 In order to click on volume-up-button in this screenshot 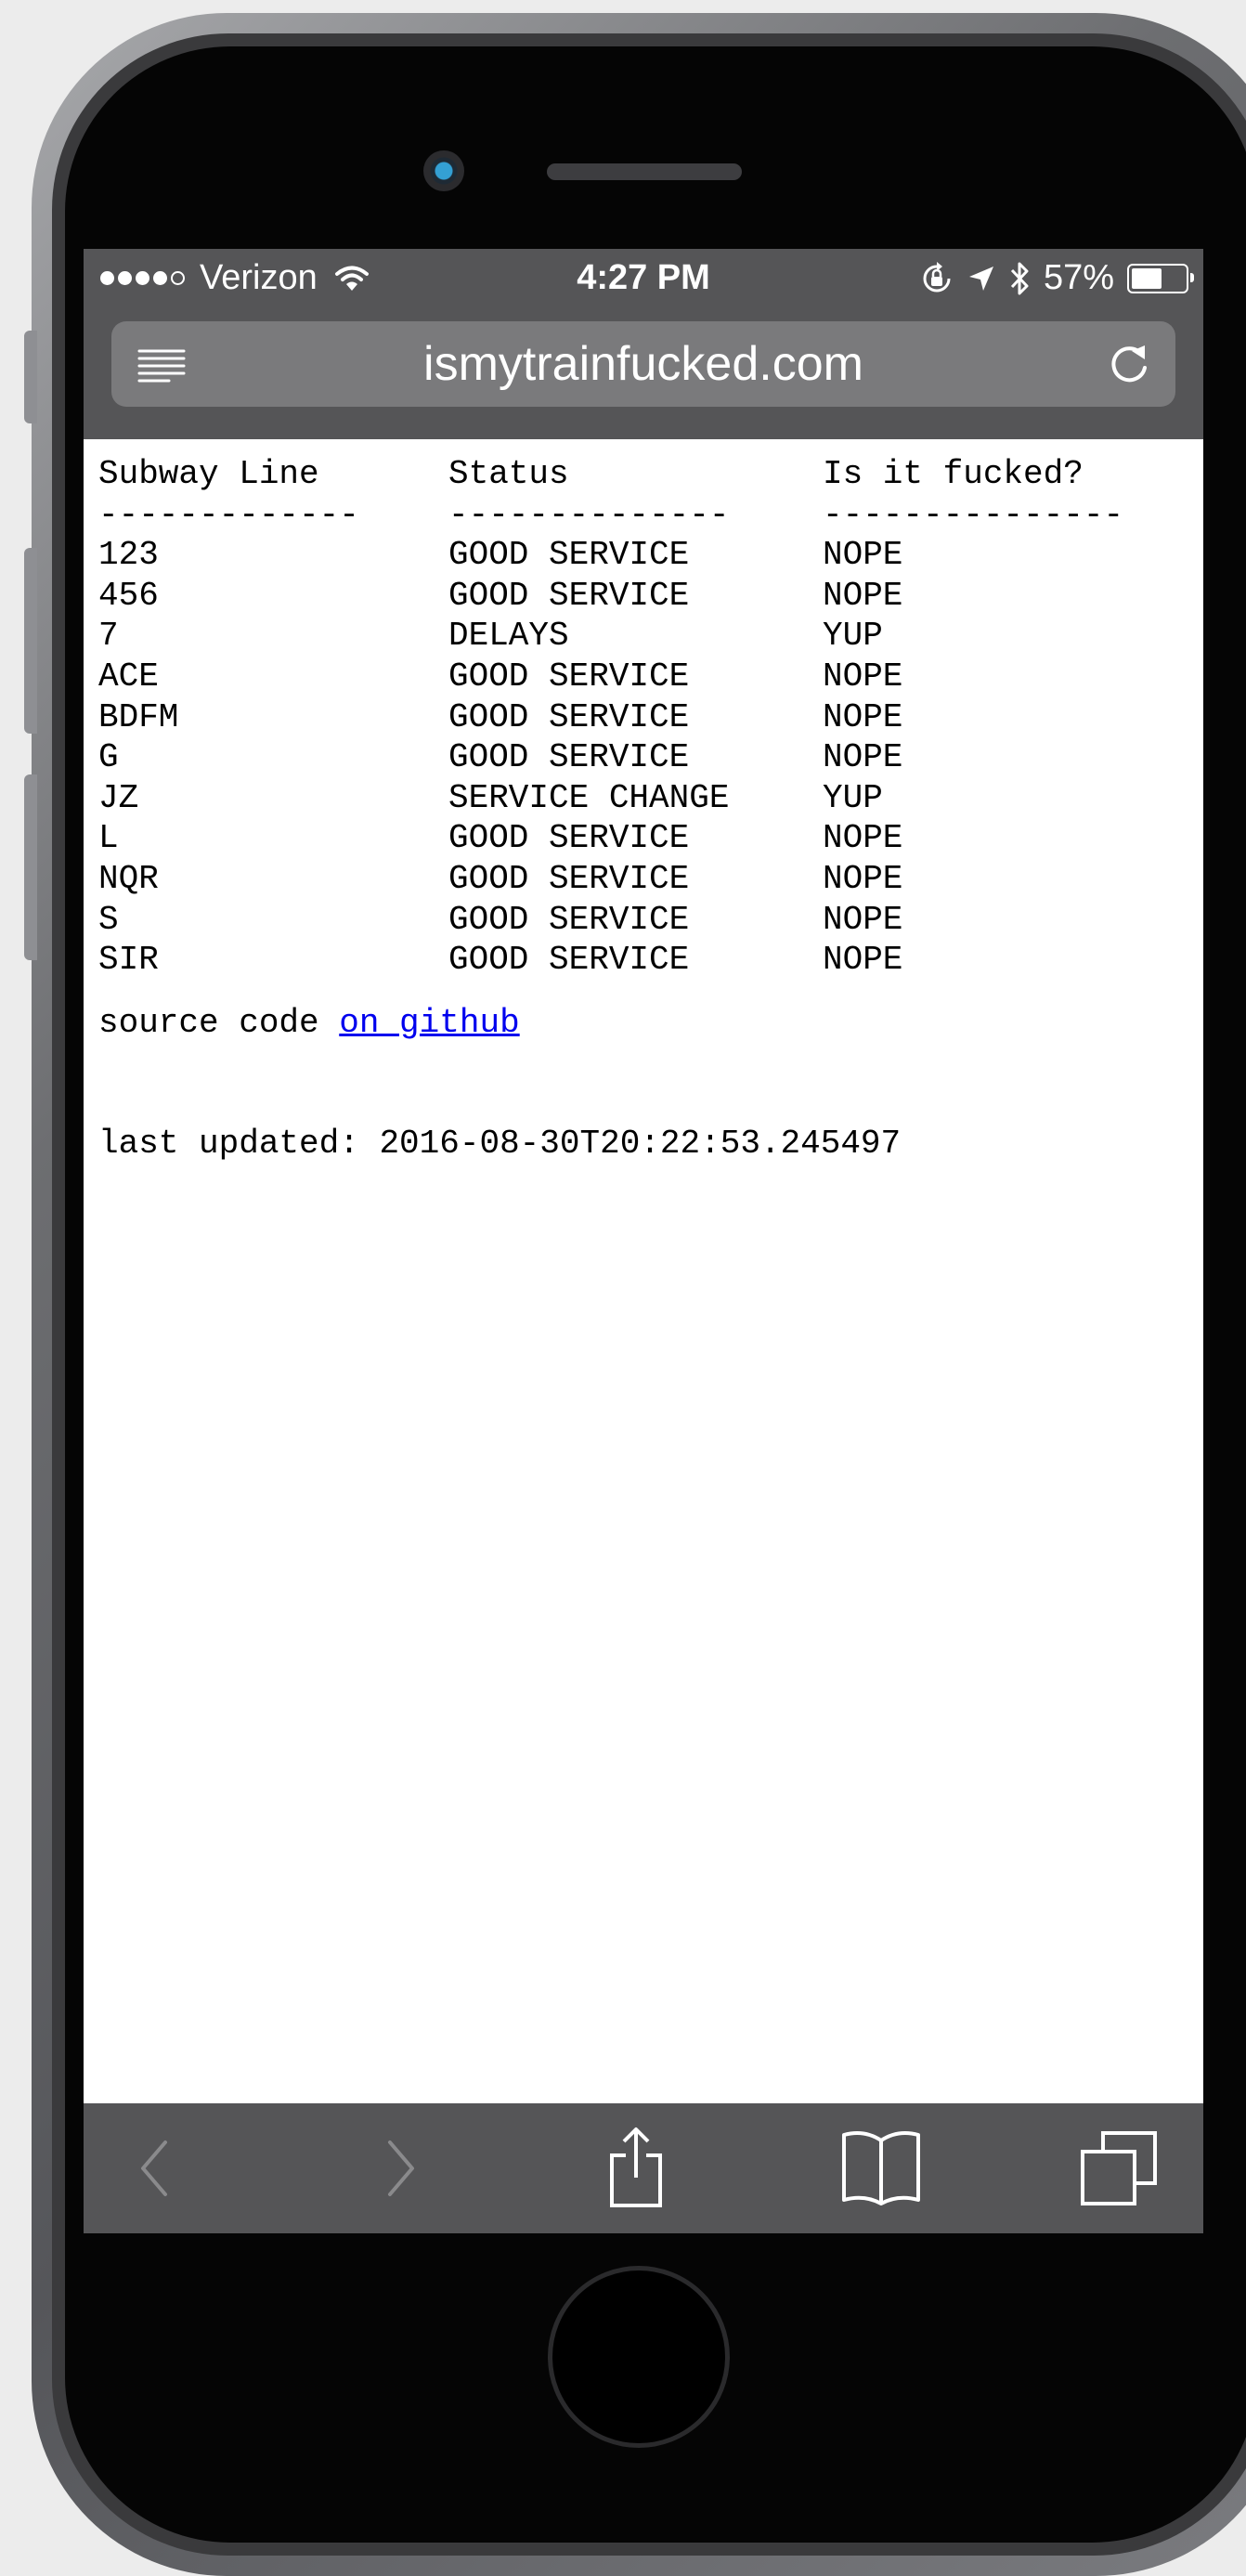, I will do `click(30, 641)`.